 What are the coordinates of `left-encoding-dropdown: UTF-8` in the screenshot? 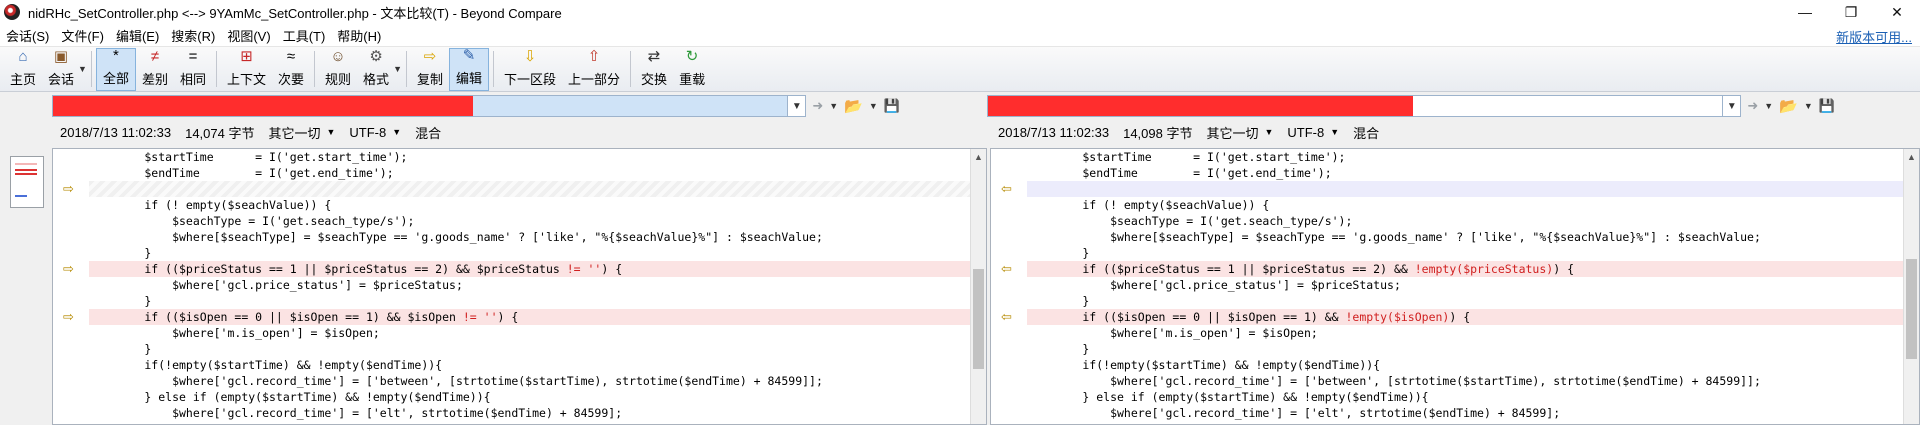 It's located at (367, 132).